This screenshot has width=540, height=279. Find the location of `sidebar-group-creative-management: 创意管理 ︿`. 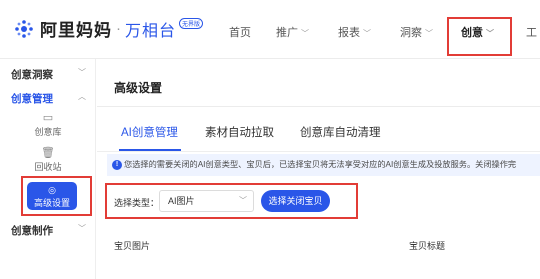

sidebar-group-creative-management: 创意管理 ︿ is located at coordinates (48, 98).